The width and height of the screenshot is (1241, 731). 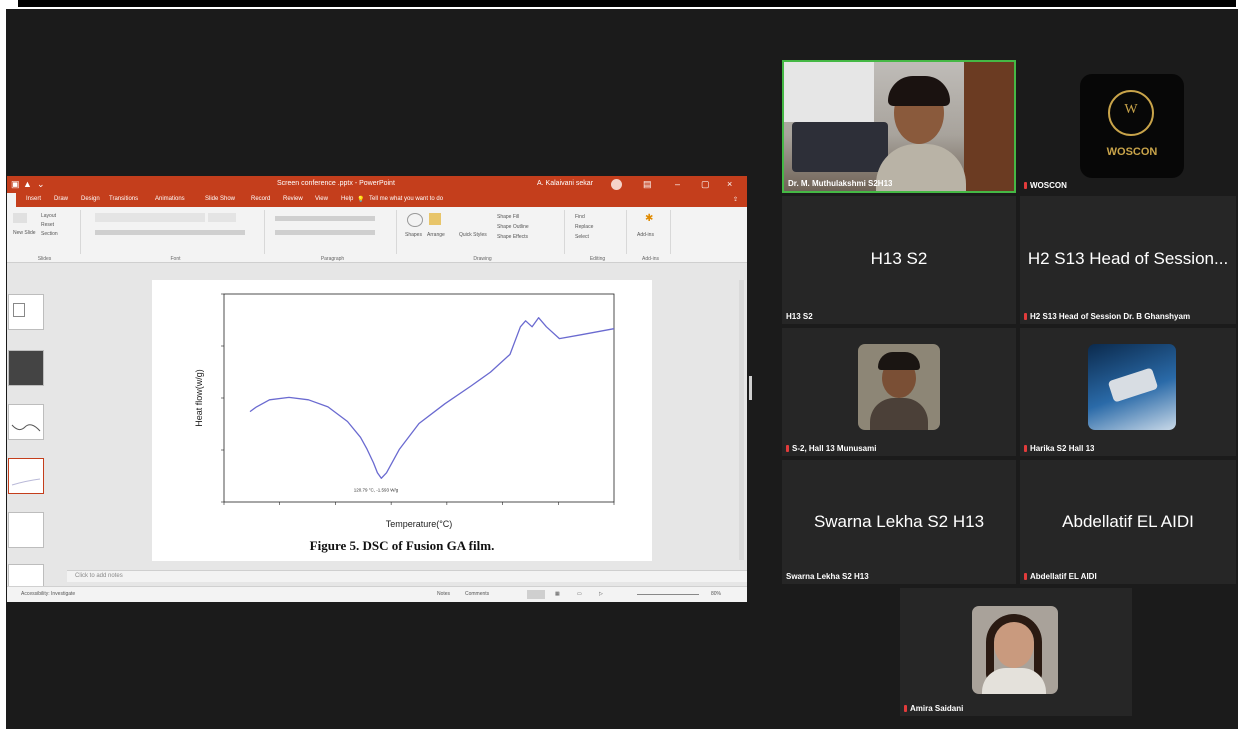 I want to click on participant-display-name: Swarna Lekha S2 H13, so click(x=899, y=521).